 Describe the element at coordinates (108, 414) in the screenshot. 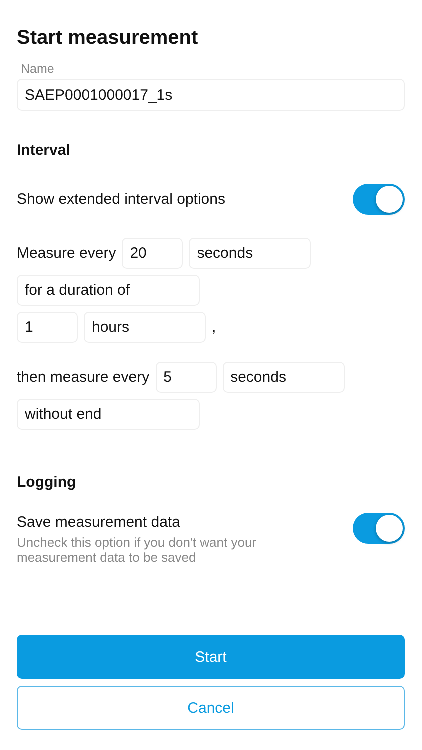

I see `duration-dropdown: without end` at that location.